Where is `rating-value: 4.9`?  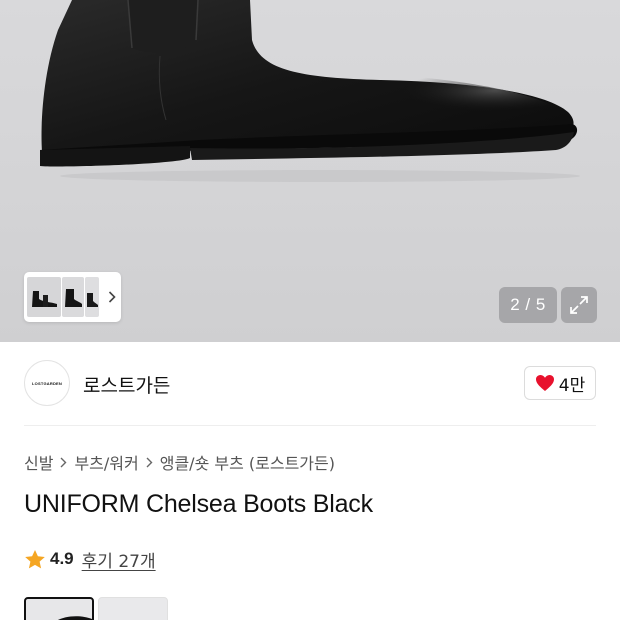 rating-value: 4.9 is located at coordinates (62, 558).